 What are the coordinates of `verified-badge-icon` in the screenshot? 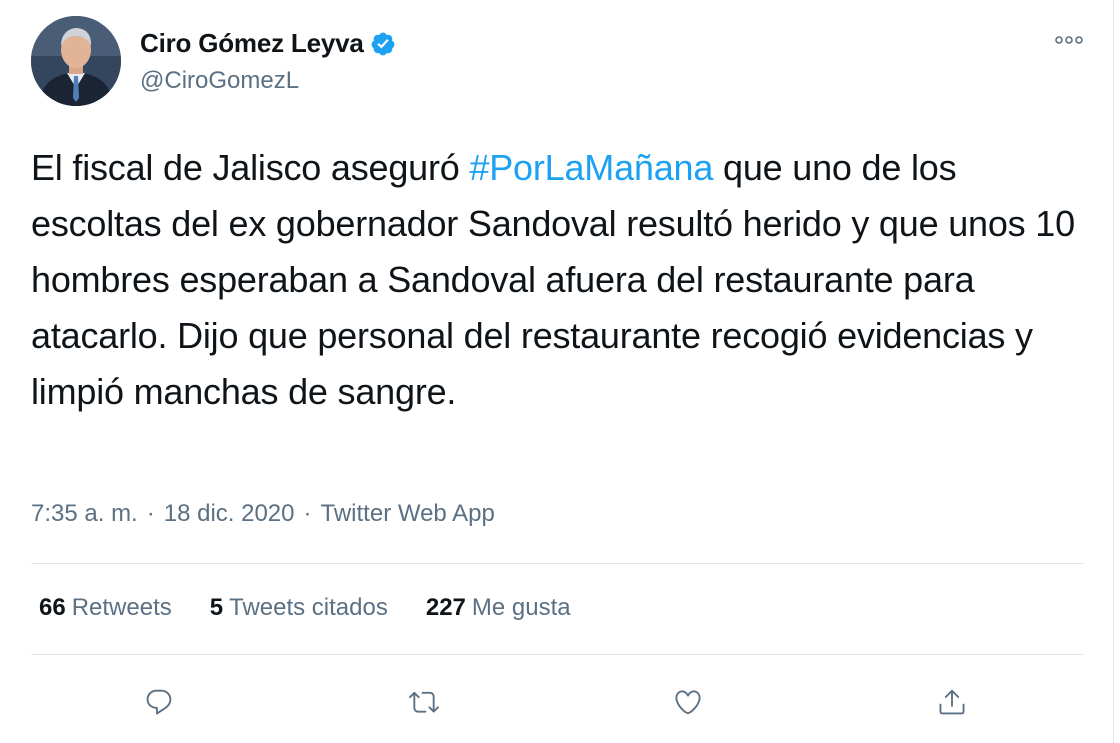 It's located at (383, 43).